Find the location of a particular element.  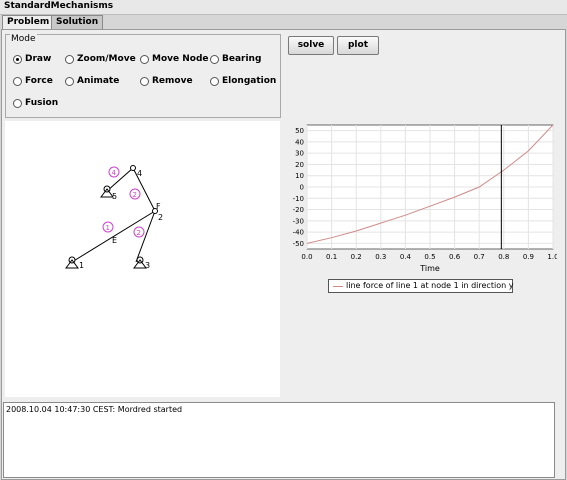

mode-elongation-label: Elongation is located at coordinates (249, 81).